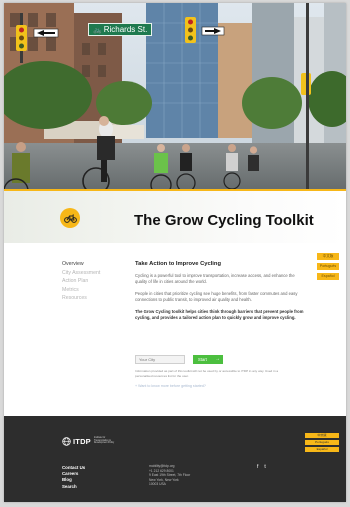 This screenshot has height=507, width=350. I want to click on footer-language-switcher: 中文版 Português Español, so click(322, 443).